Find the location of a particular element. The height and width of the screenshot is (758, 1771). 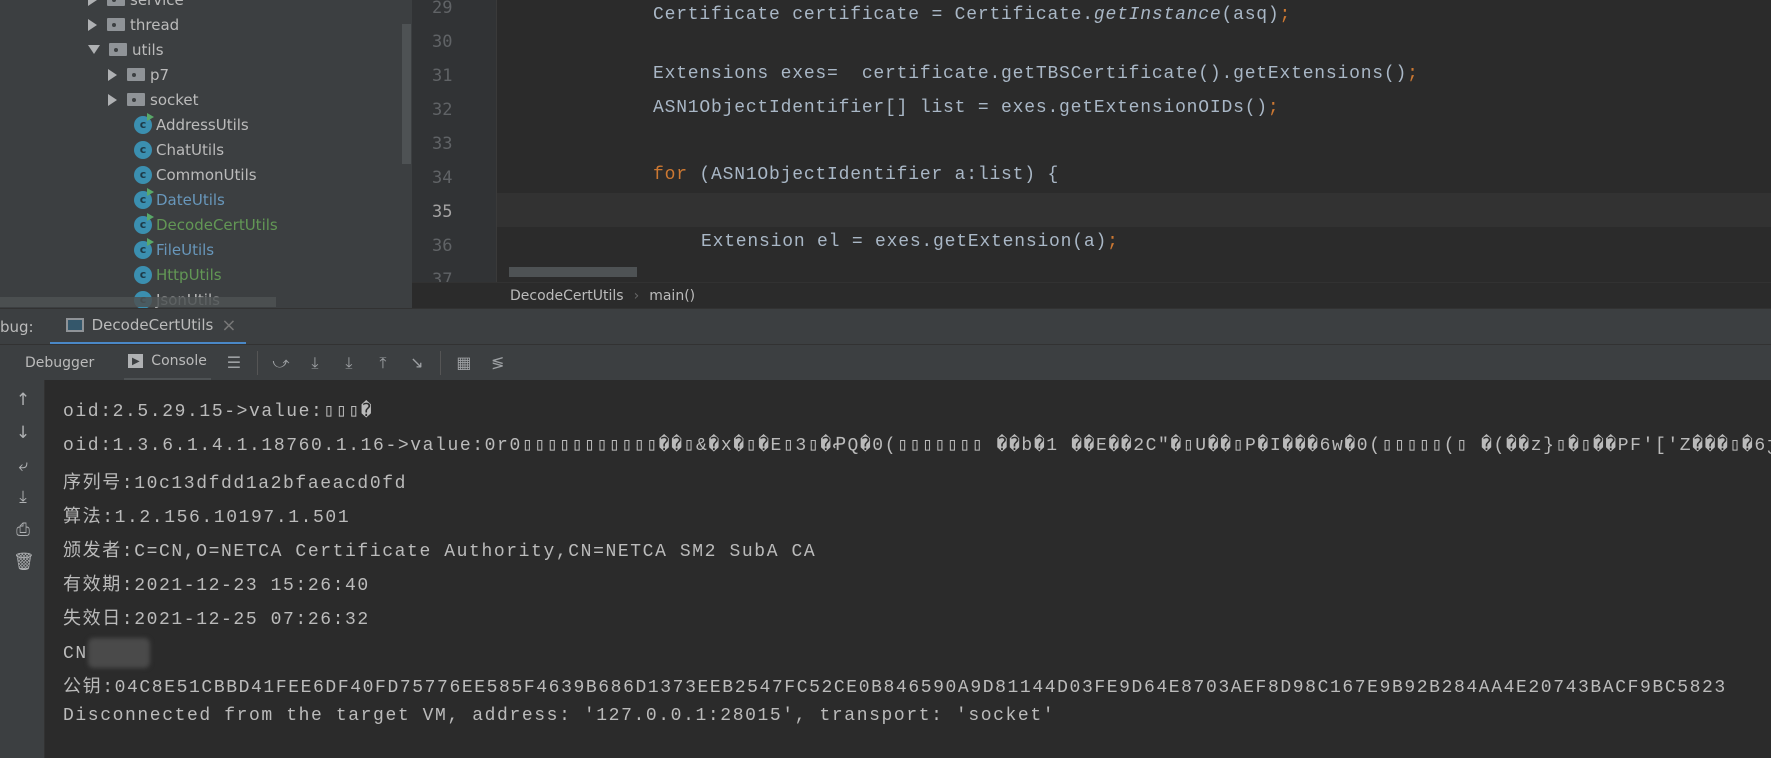

redacted-text is located at coordinates (118, 653).